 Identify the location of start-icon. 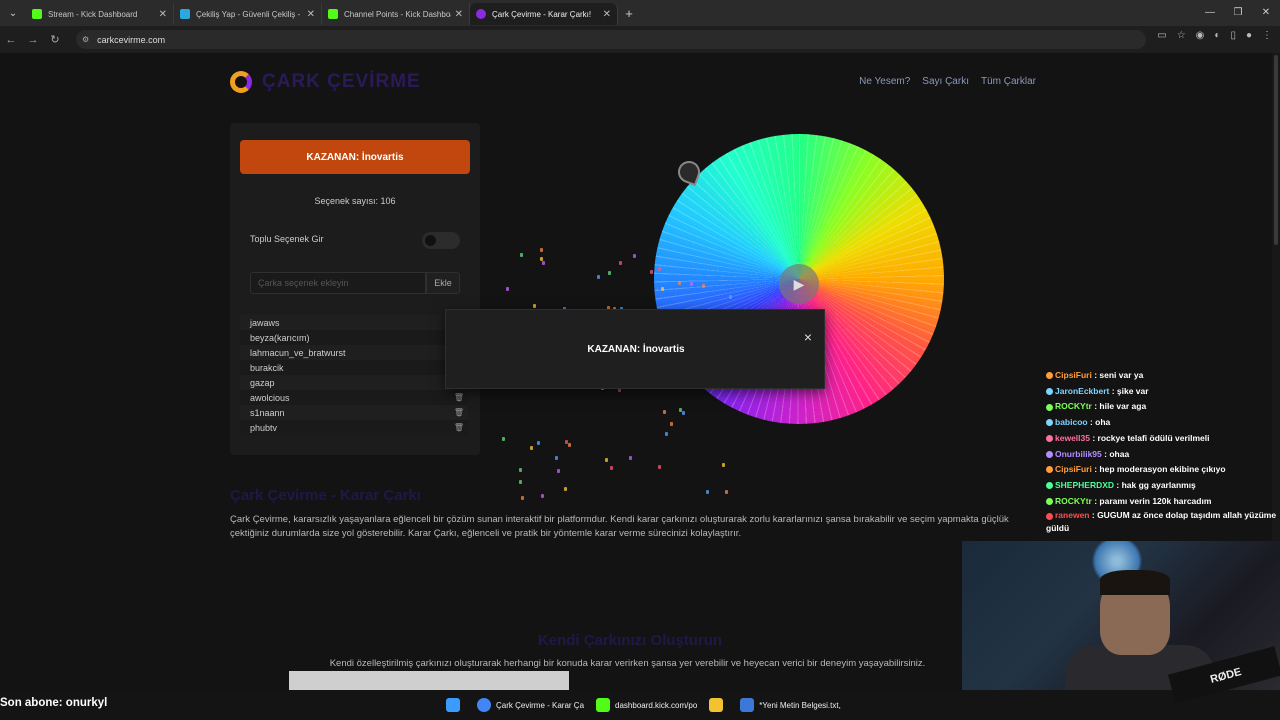
(455, 705).